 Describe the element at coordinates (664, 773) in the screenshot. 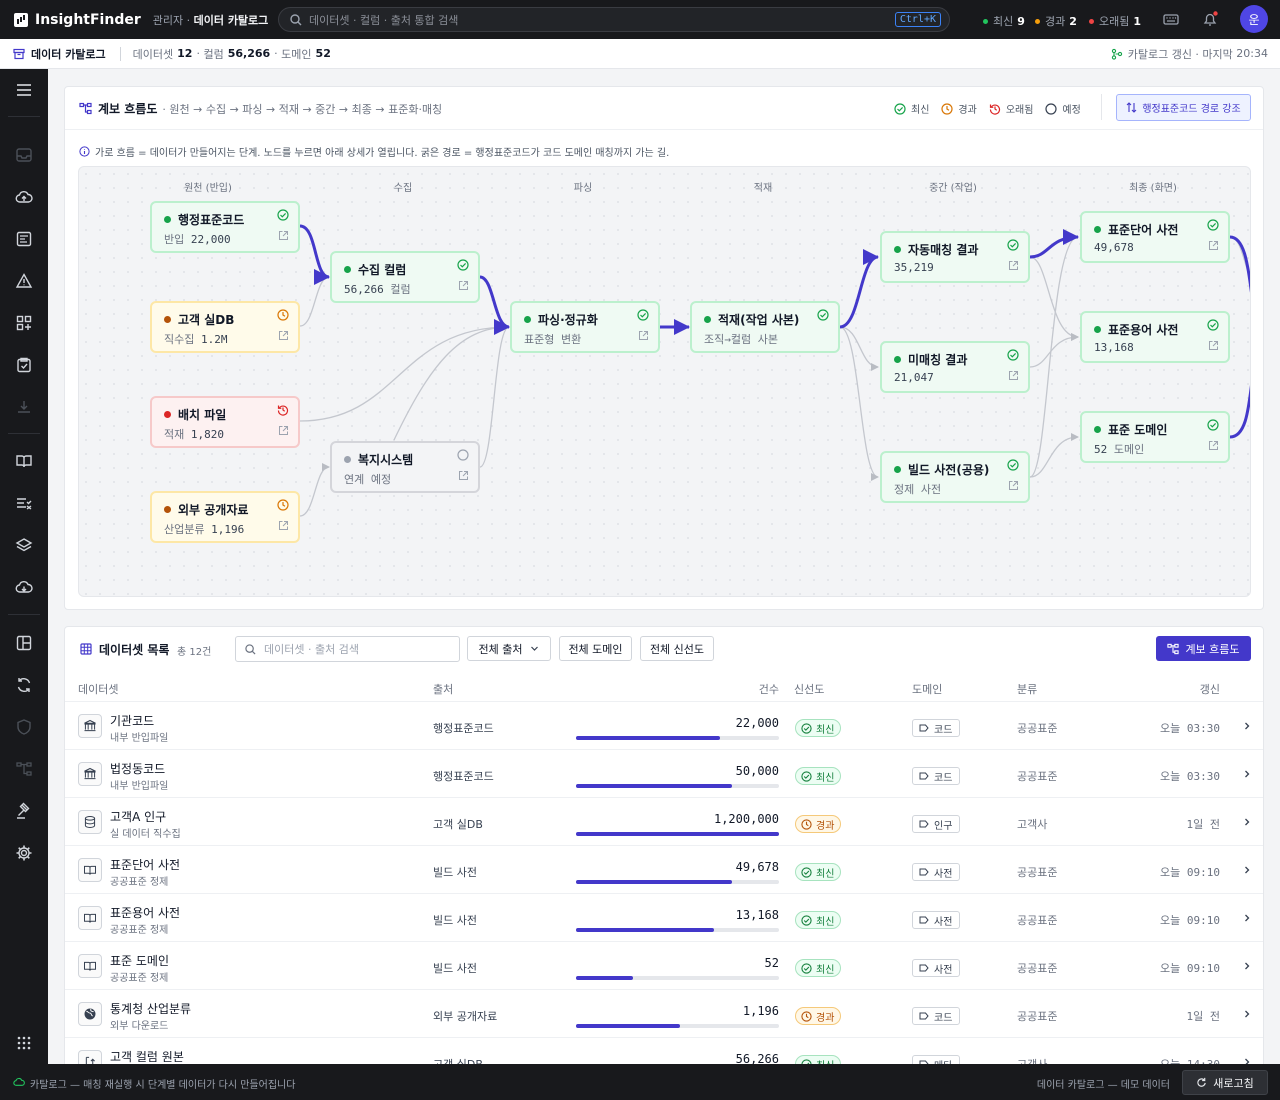

I see `table-row: 법정동코드 내부 반입파일 행정표준코드 50,000 최신 코드 공공표준 오늘 03:30` at that location.